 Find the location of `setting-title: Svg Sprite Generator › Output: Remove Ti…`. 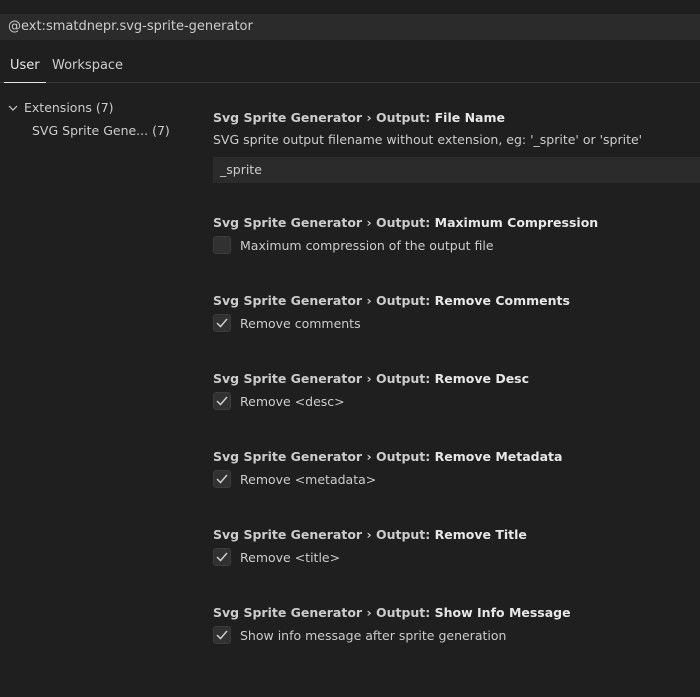

setting-title: Svg Sprite Generator › Output: Remove Ti… is located at coordinates (370, 534).